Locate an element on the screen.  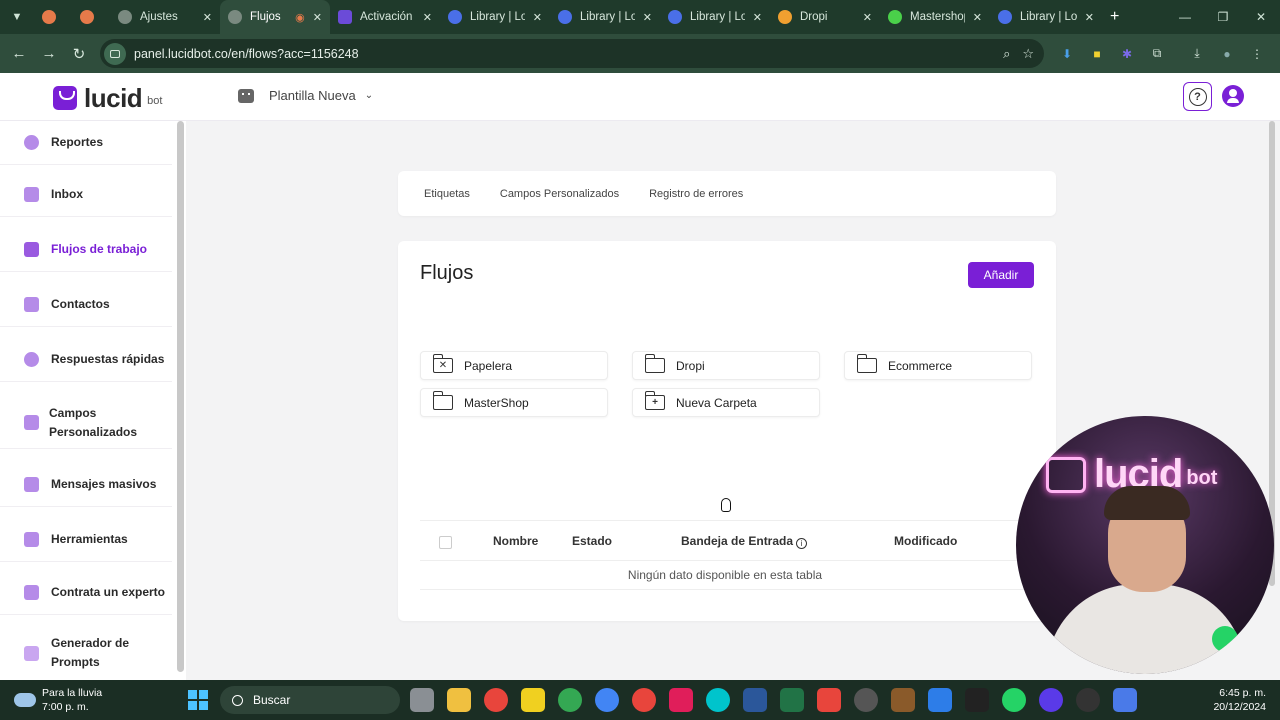
slack-icon is located at coordinates (681, 700).